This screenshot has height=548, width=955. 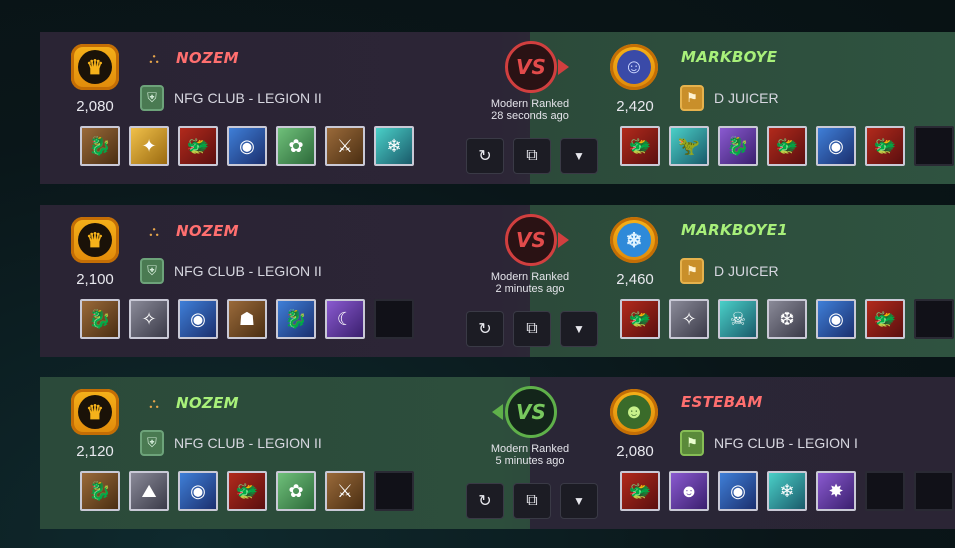 I want to click on card-goblin: ☻, so click(x=689, y=491).